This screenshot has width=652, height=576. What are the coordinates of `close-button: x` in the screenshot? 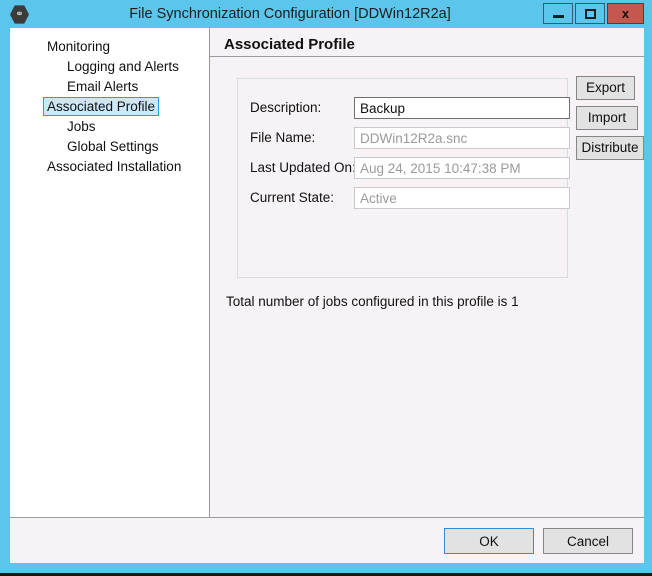 It's located at (625, 13).